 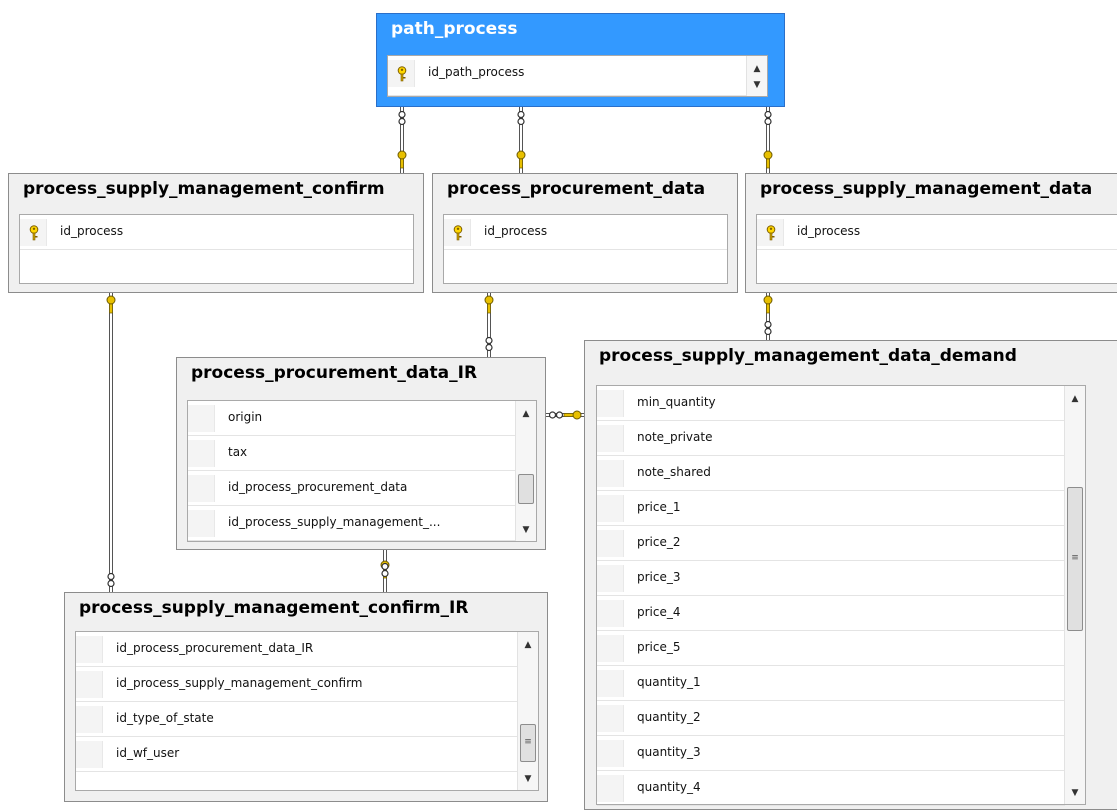 I want to click on column-row: id_wf_user, so click(x=297, y=754).